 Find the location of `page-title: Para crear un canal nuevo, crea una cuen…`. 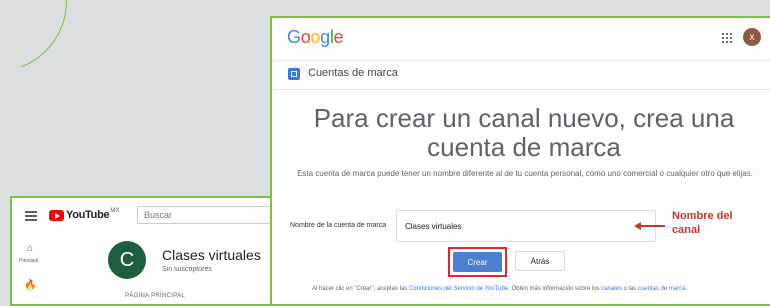

page-title: Para crear un canal nuevo, crea una cuen… is located at coordinates (524, 132).